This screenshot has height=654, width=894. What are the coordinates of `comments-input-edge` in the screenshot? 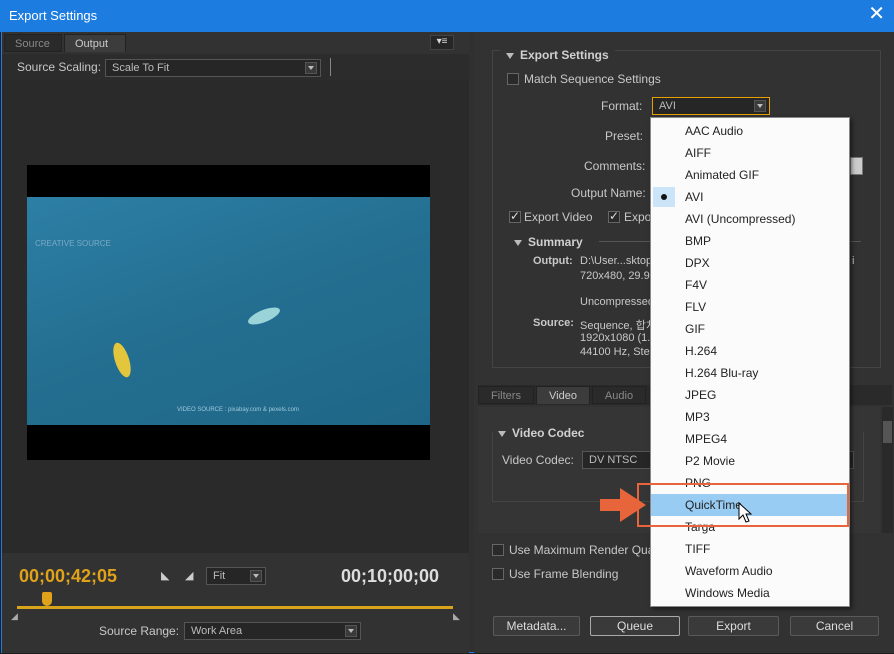 It's located at (856, 166).